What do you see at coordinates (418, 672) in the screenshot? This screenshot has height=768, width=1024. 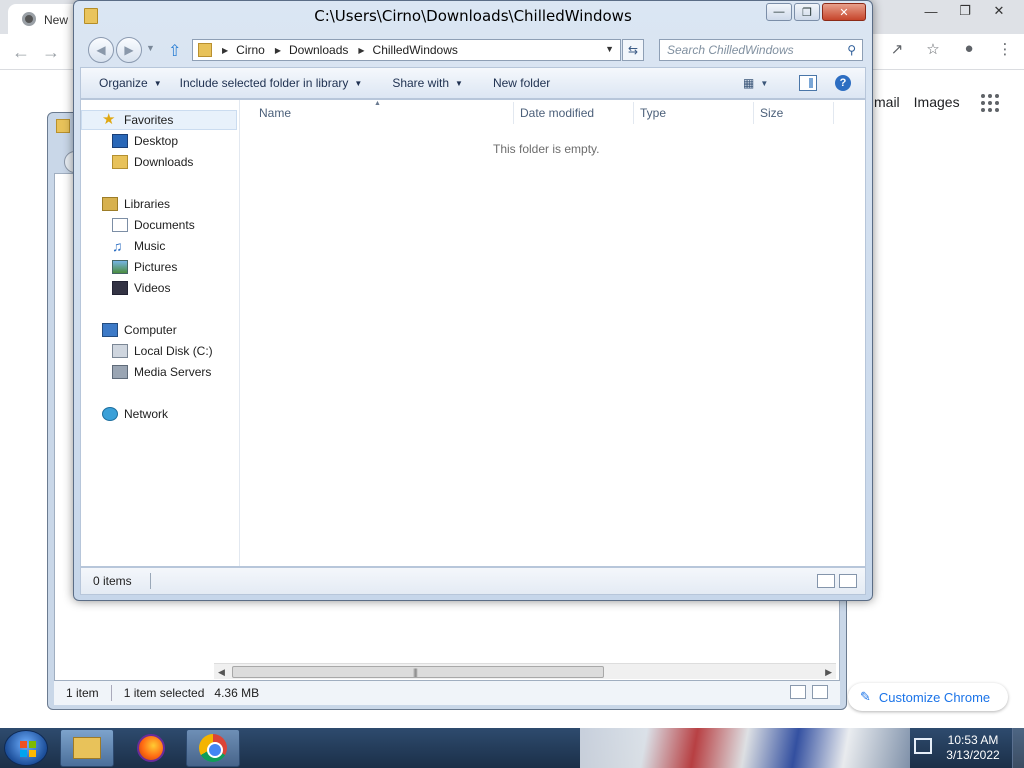 I see `scrollbar-thumb: |||` at bounding box center [418, 672].